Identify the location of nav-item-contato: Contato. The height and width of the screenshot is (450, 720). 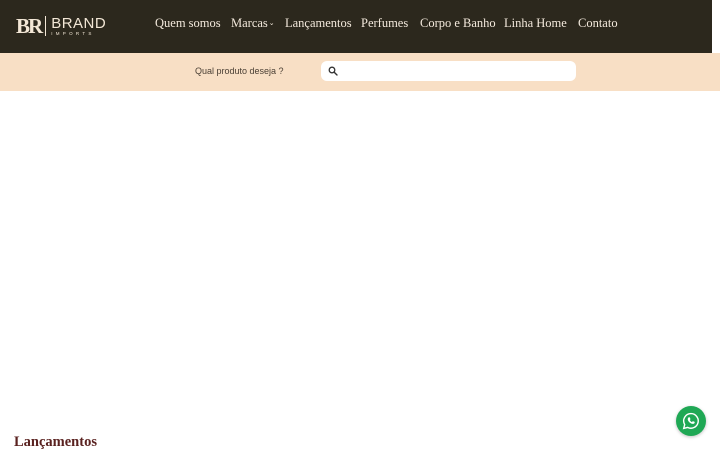
(598, 23).